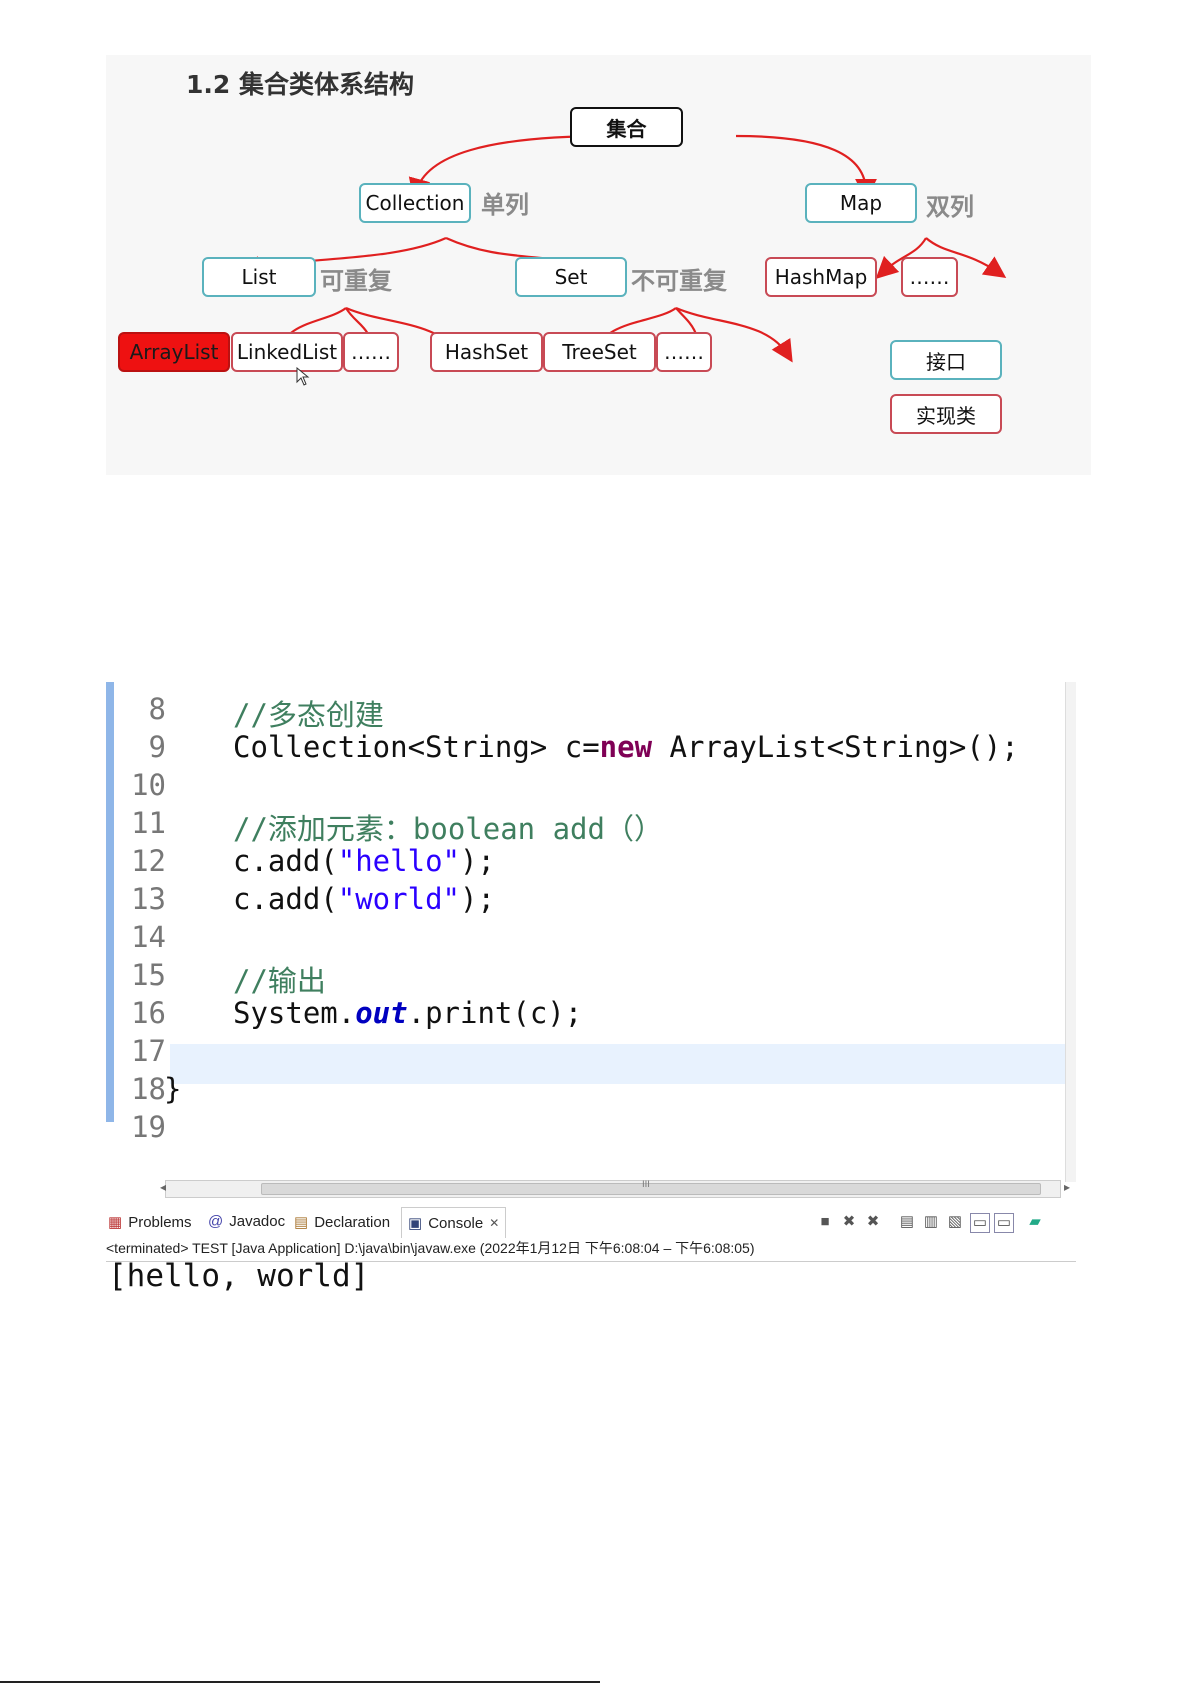  I want to click on legend-interface: 接口, so click(946, 360).